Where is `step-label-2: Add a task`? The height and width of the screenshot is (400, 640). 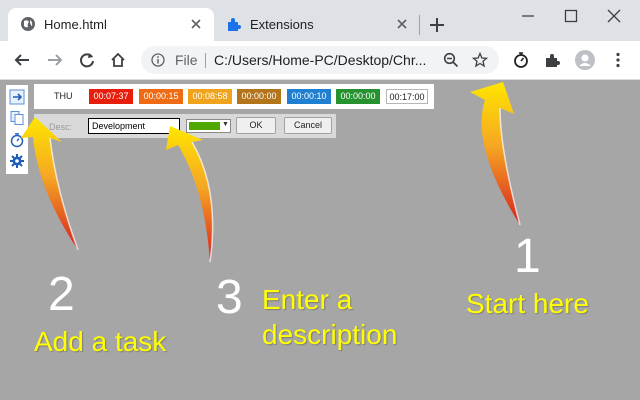 step-label-2: Add a task is located at coordinates (100, 341).